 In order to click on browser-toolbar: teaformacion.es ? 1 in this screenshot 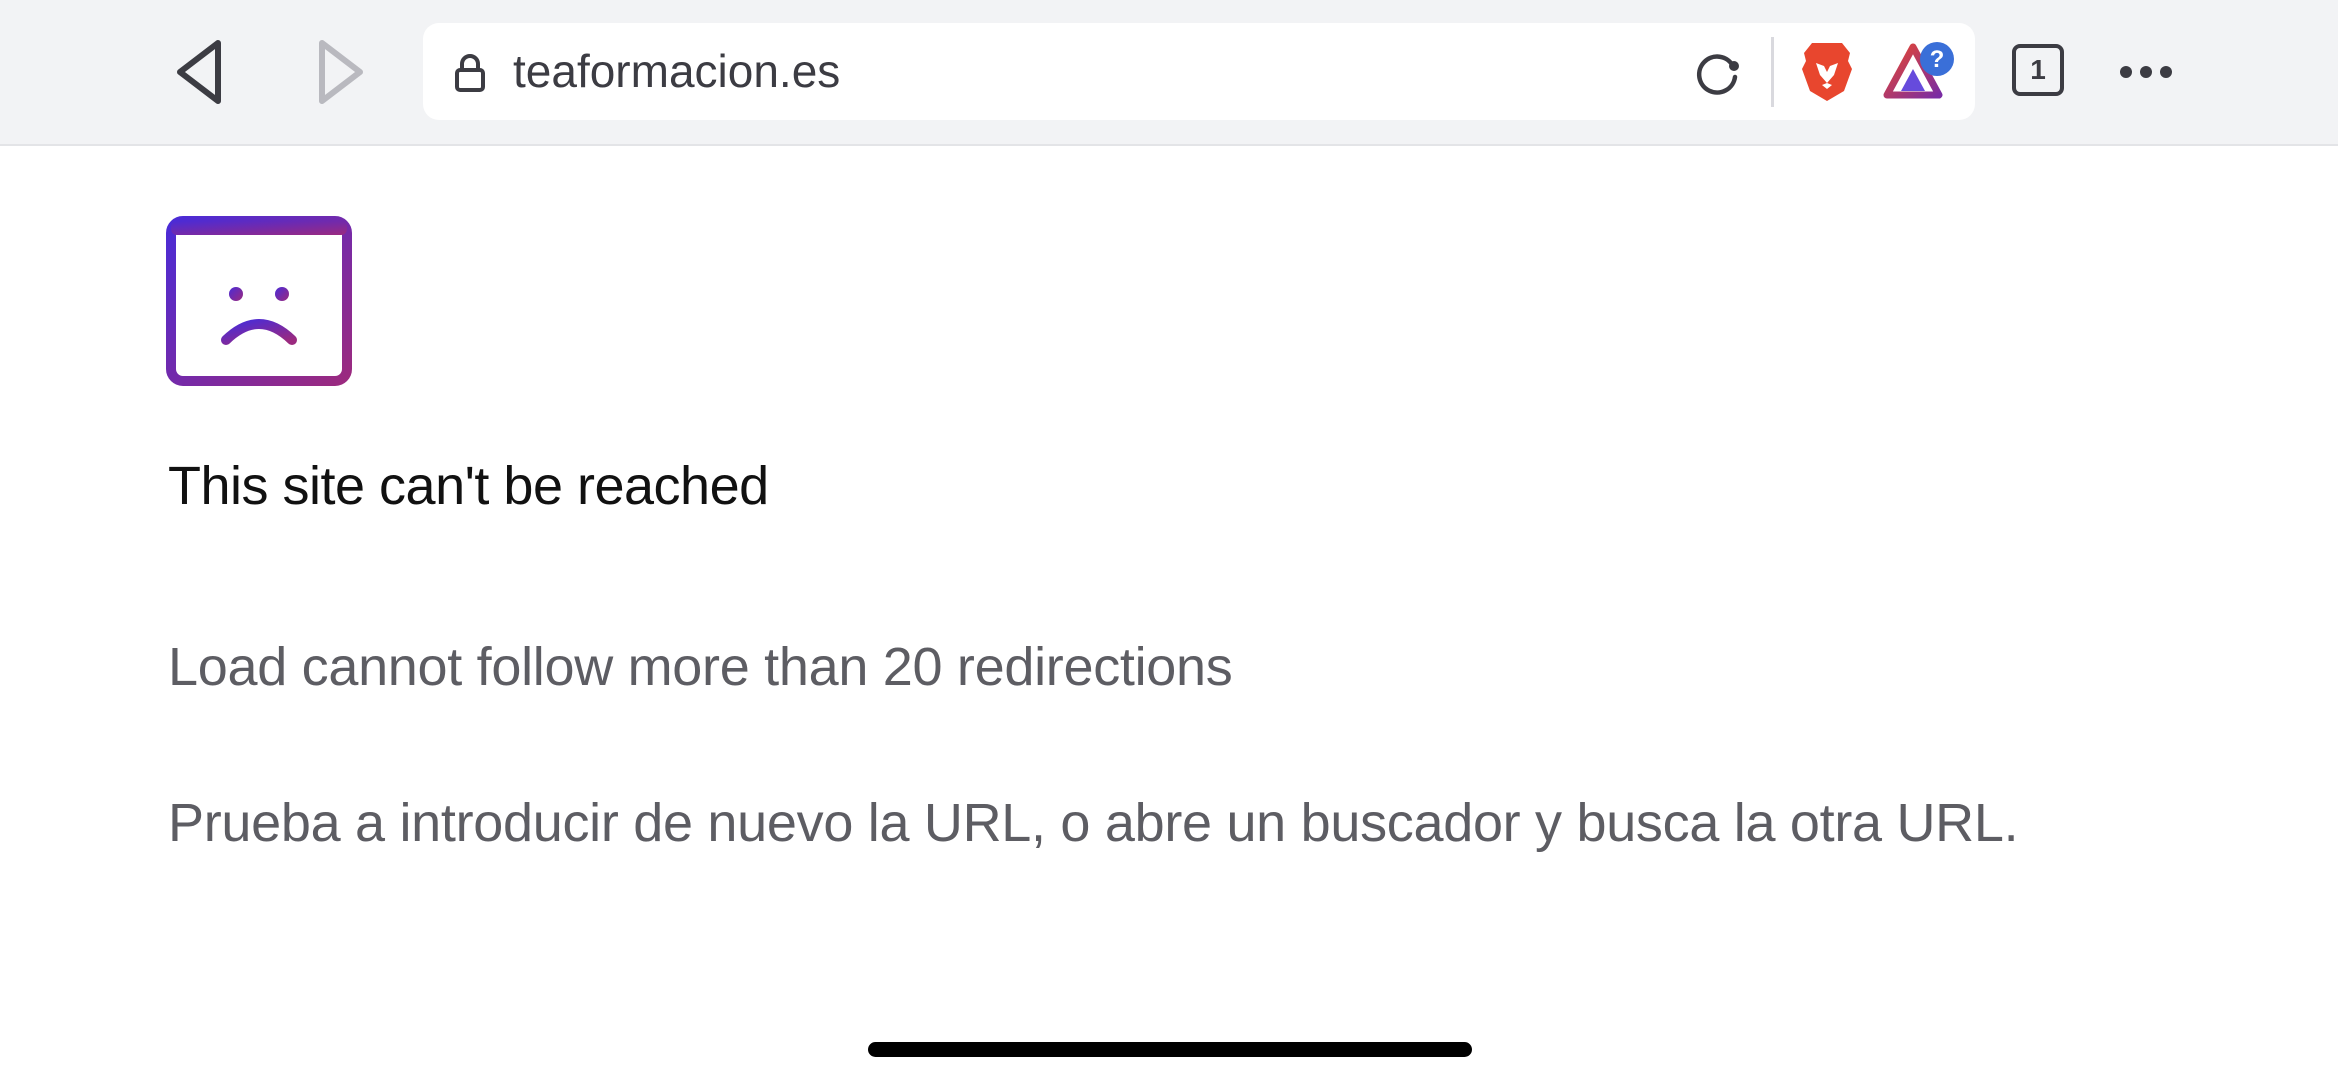, I will do `click(1169, 73)`.